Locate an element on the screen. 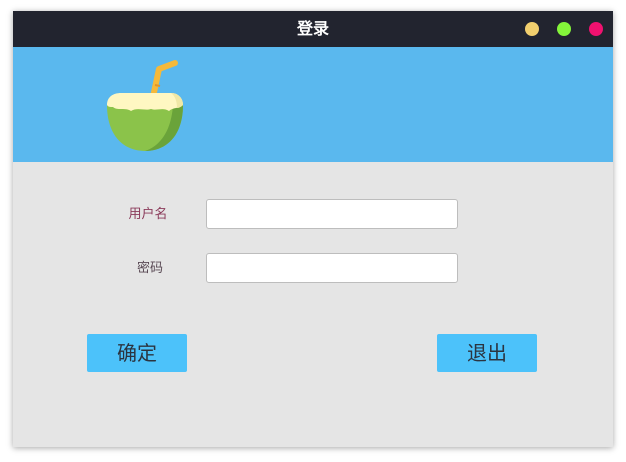 This screenshot has width=626, height=462. title-bar: 登录 is located at coordinates (313, 29).